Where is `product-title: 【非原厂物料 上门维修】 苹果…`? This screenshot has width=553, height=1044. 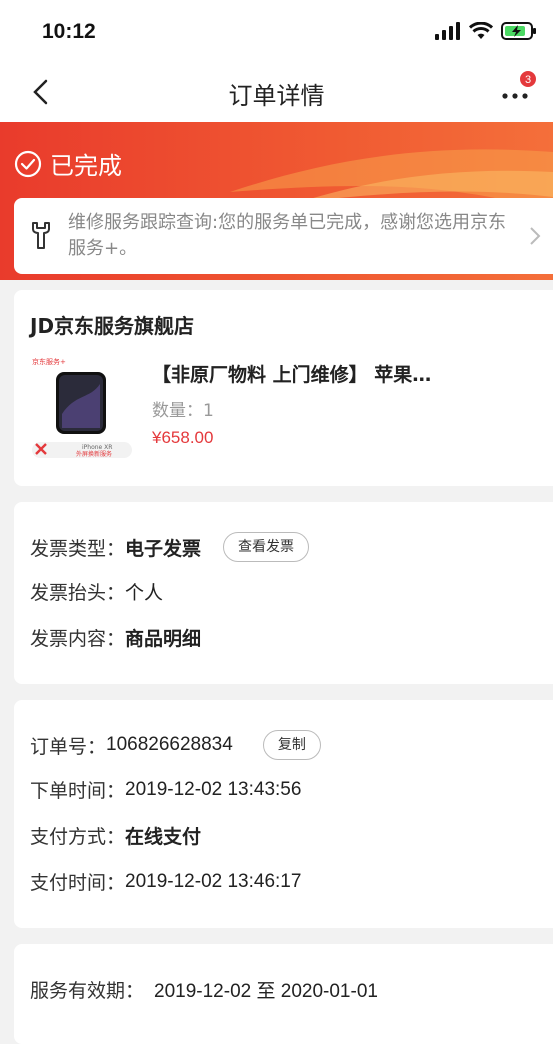 product-title: 【非原厂物料 上门维修】 苹果… is located at coordinates (291, 373).